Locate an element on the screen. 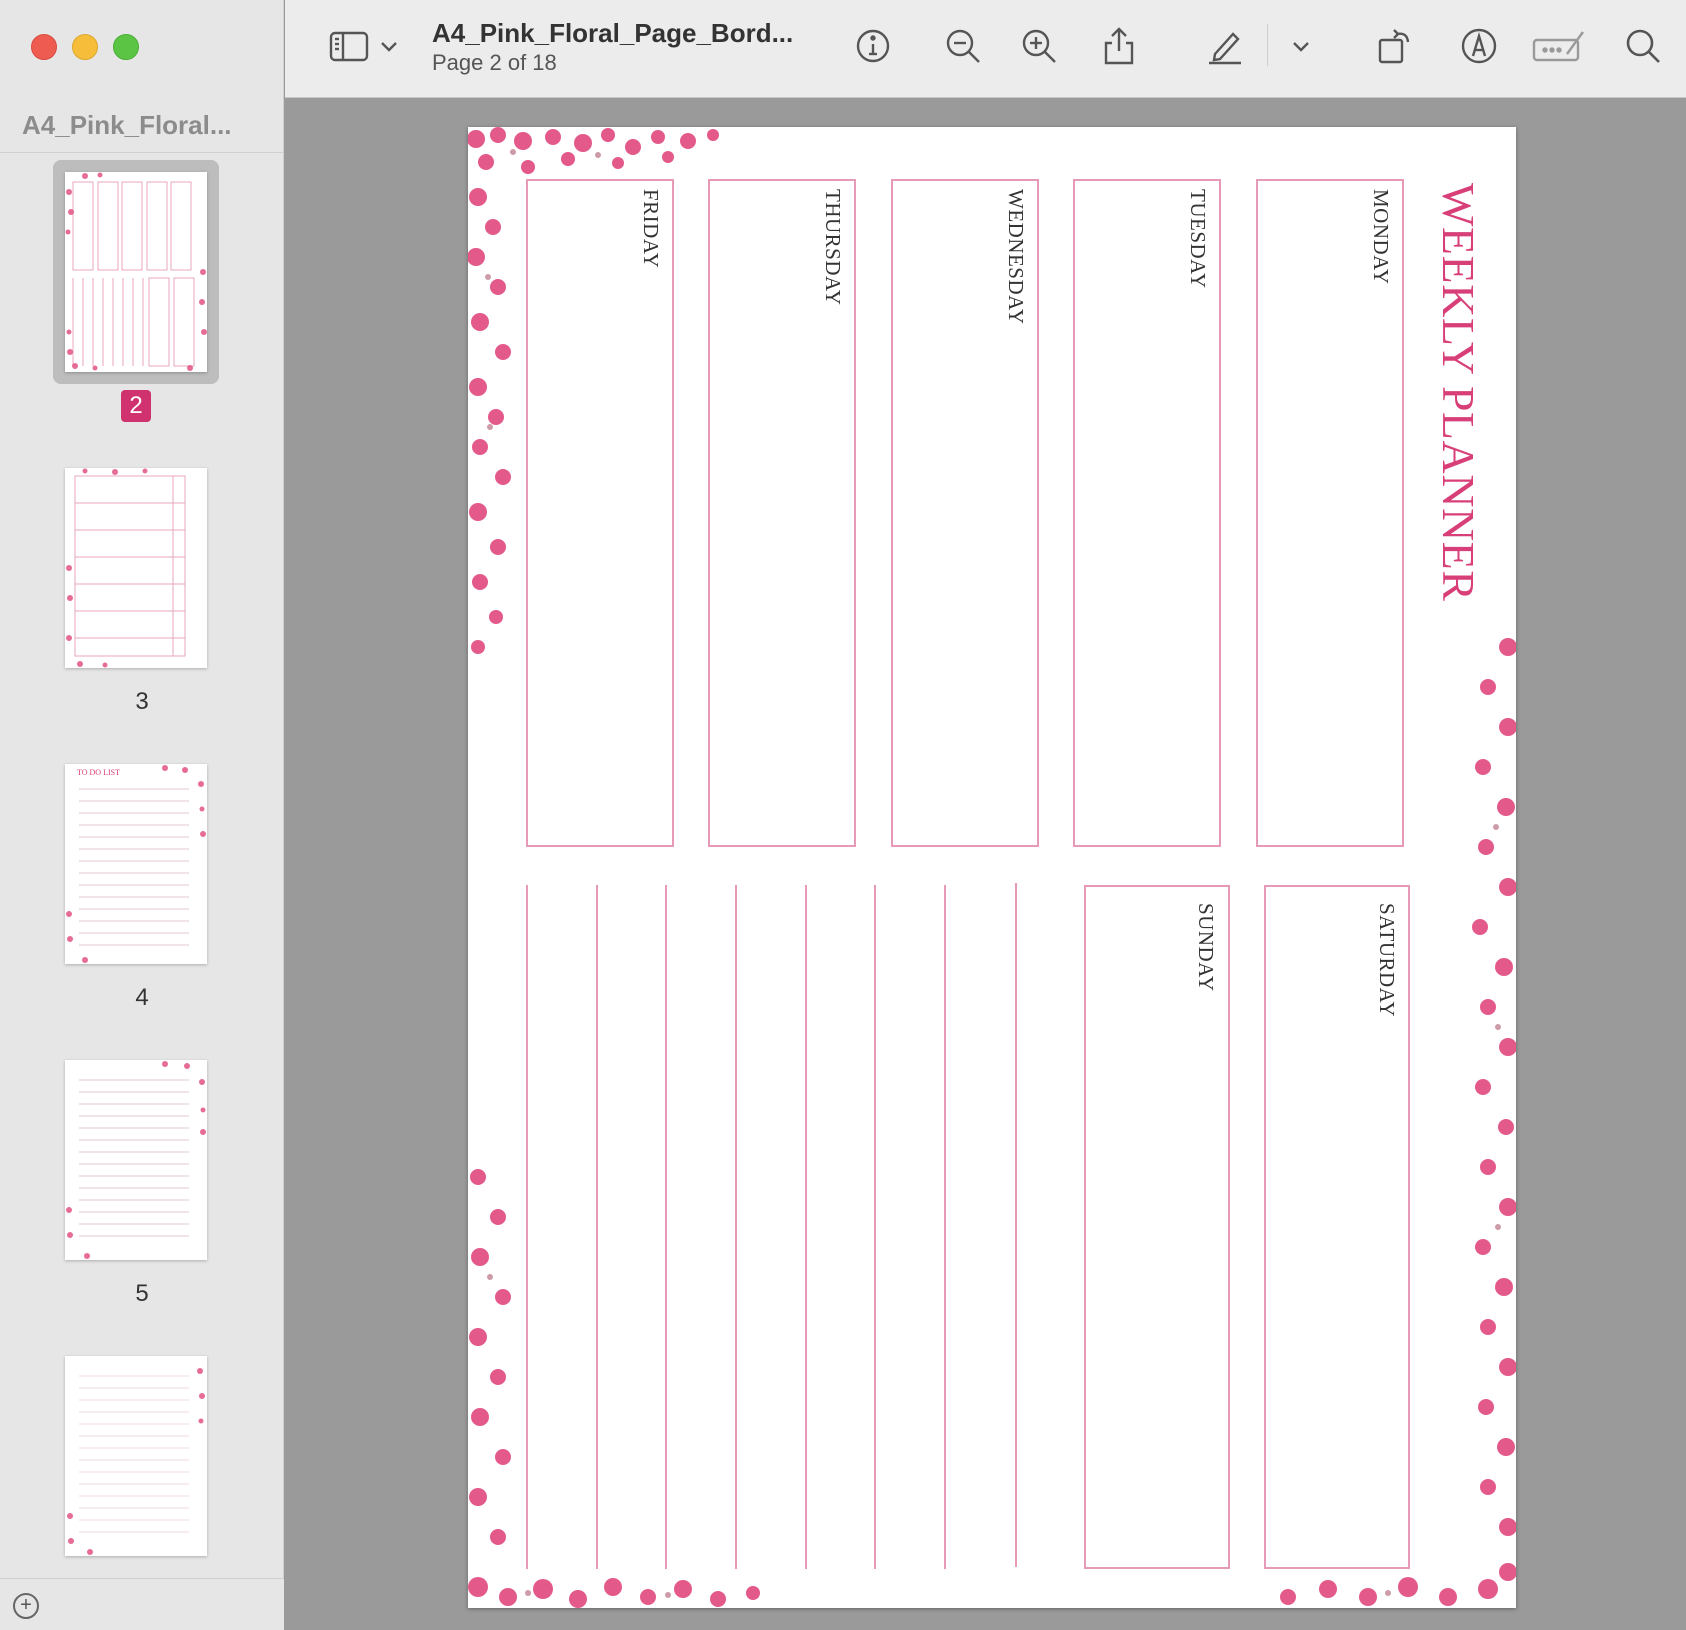 The image size is (1686, 1630). thumbnail-page-number: 4 is located at coordinates (142, 997).